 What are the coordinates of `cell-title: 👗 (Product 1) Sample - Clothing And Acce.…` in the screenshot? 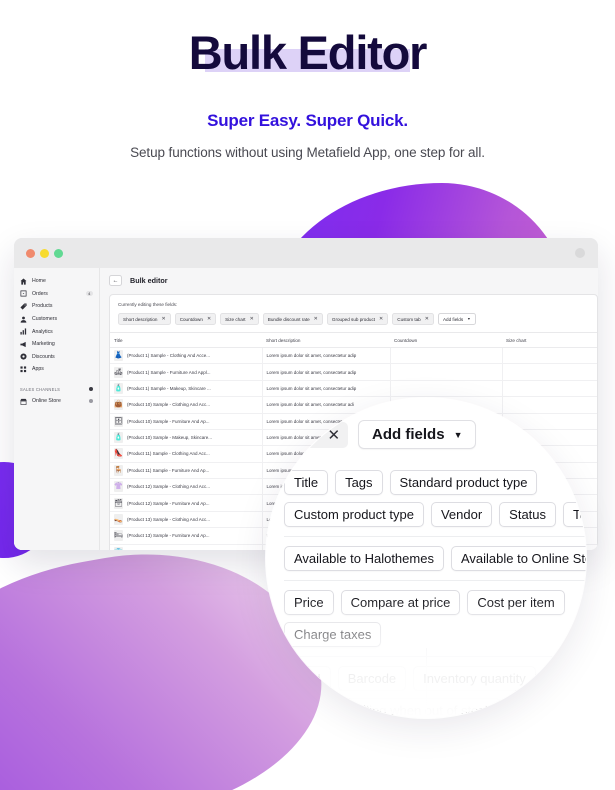 It's located at (186, 356).